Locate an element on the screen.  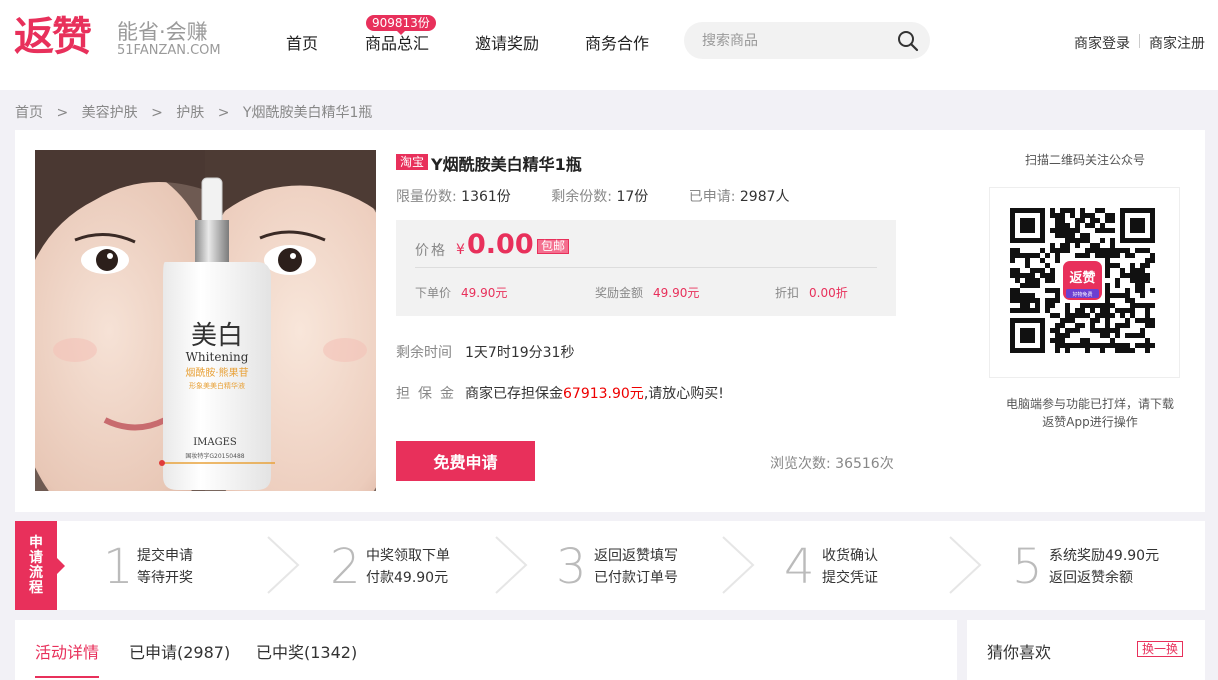
price-divider is located at coordinates (646, 267).